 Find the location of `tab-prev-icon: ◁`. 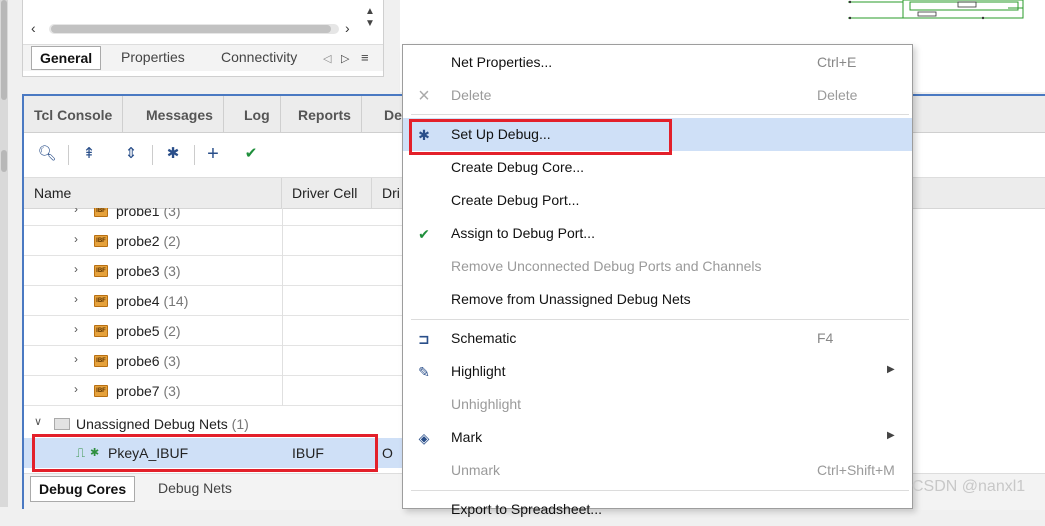

tab-prev-icon: ◁ is located at coordinates (327, 58).